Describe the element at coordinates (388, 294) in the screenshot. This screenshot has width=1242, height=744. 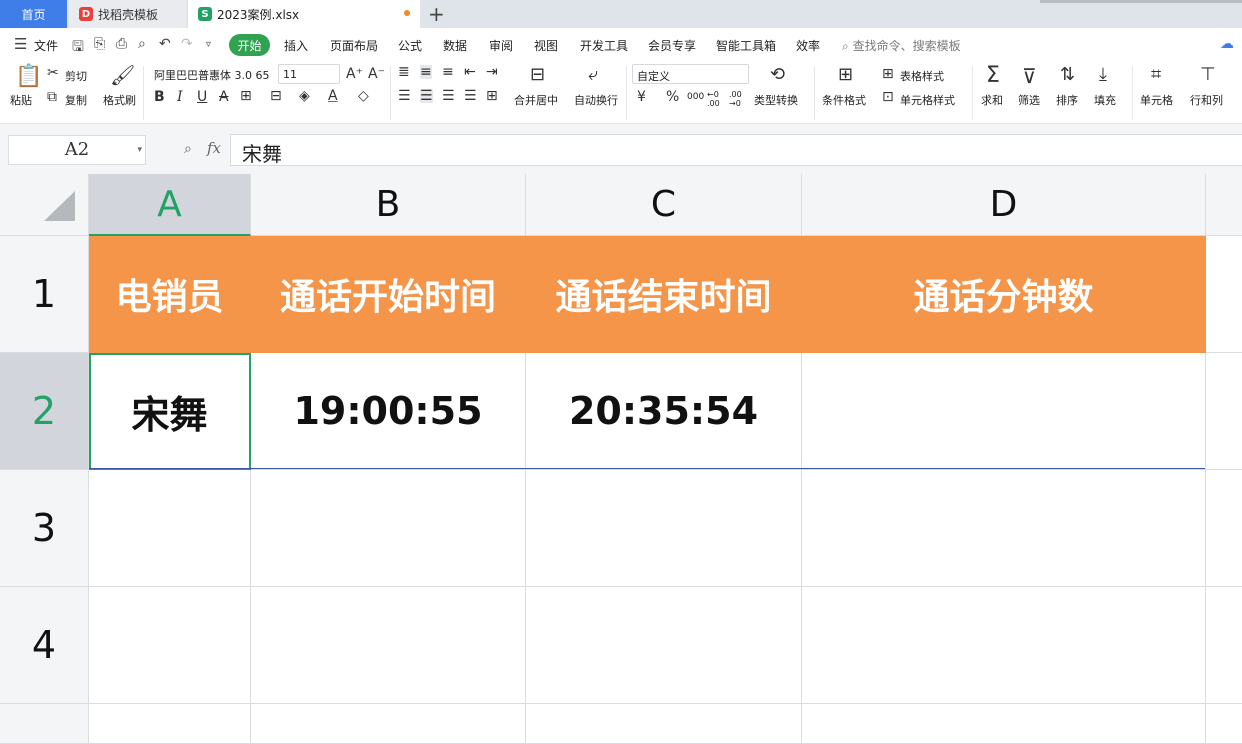
I see `cell-b1: 通话开始时间` at that location.